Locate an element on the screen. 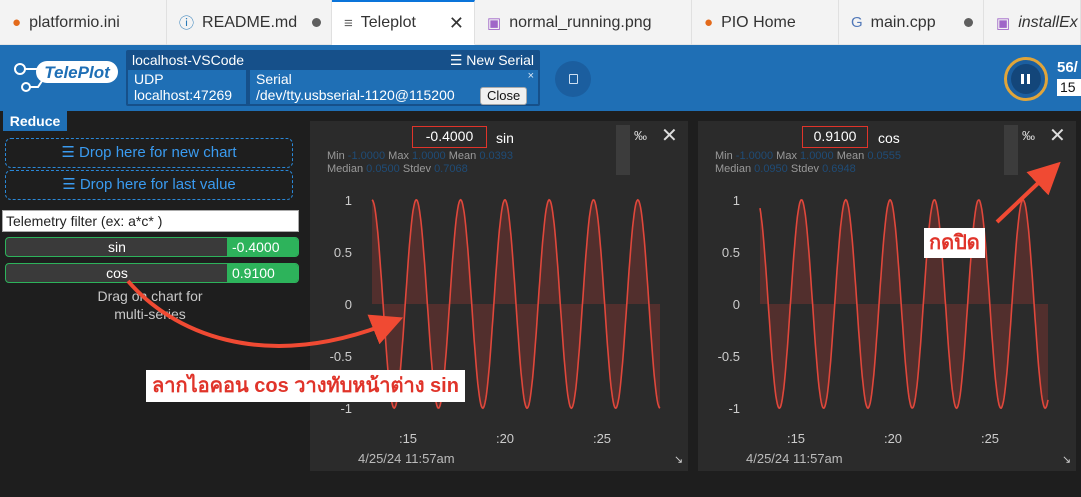 The width and height of the screenshot is (1081, 497). chart-series-name: cos is located at coordinates (889, 138).